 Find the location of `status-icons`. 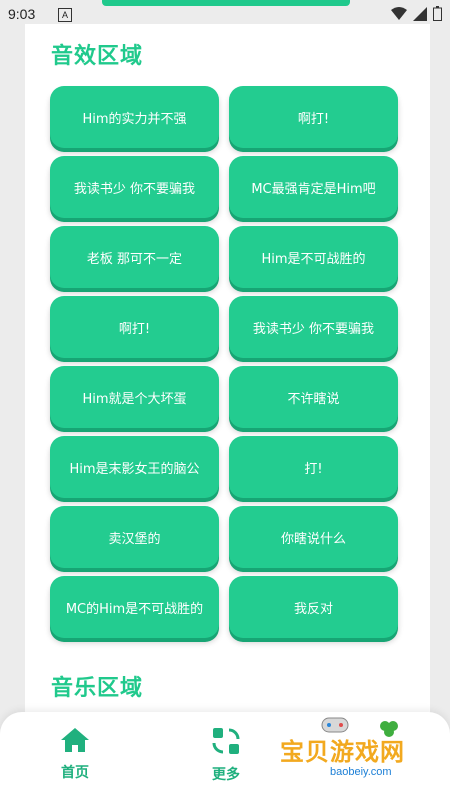

status-icons is located at coordinates (416, 13).